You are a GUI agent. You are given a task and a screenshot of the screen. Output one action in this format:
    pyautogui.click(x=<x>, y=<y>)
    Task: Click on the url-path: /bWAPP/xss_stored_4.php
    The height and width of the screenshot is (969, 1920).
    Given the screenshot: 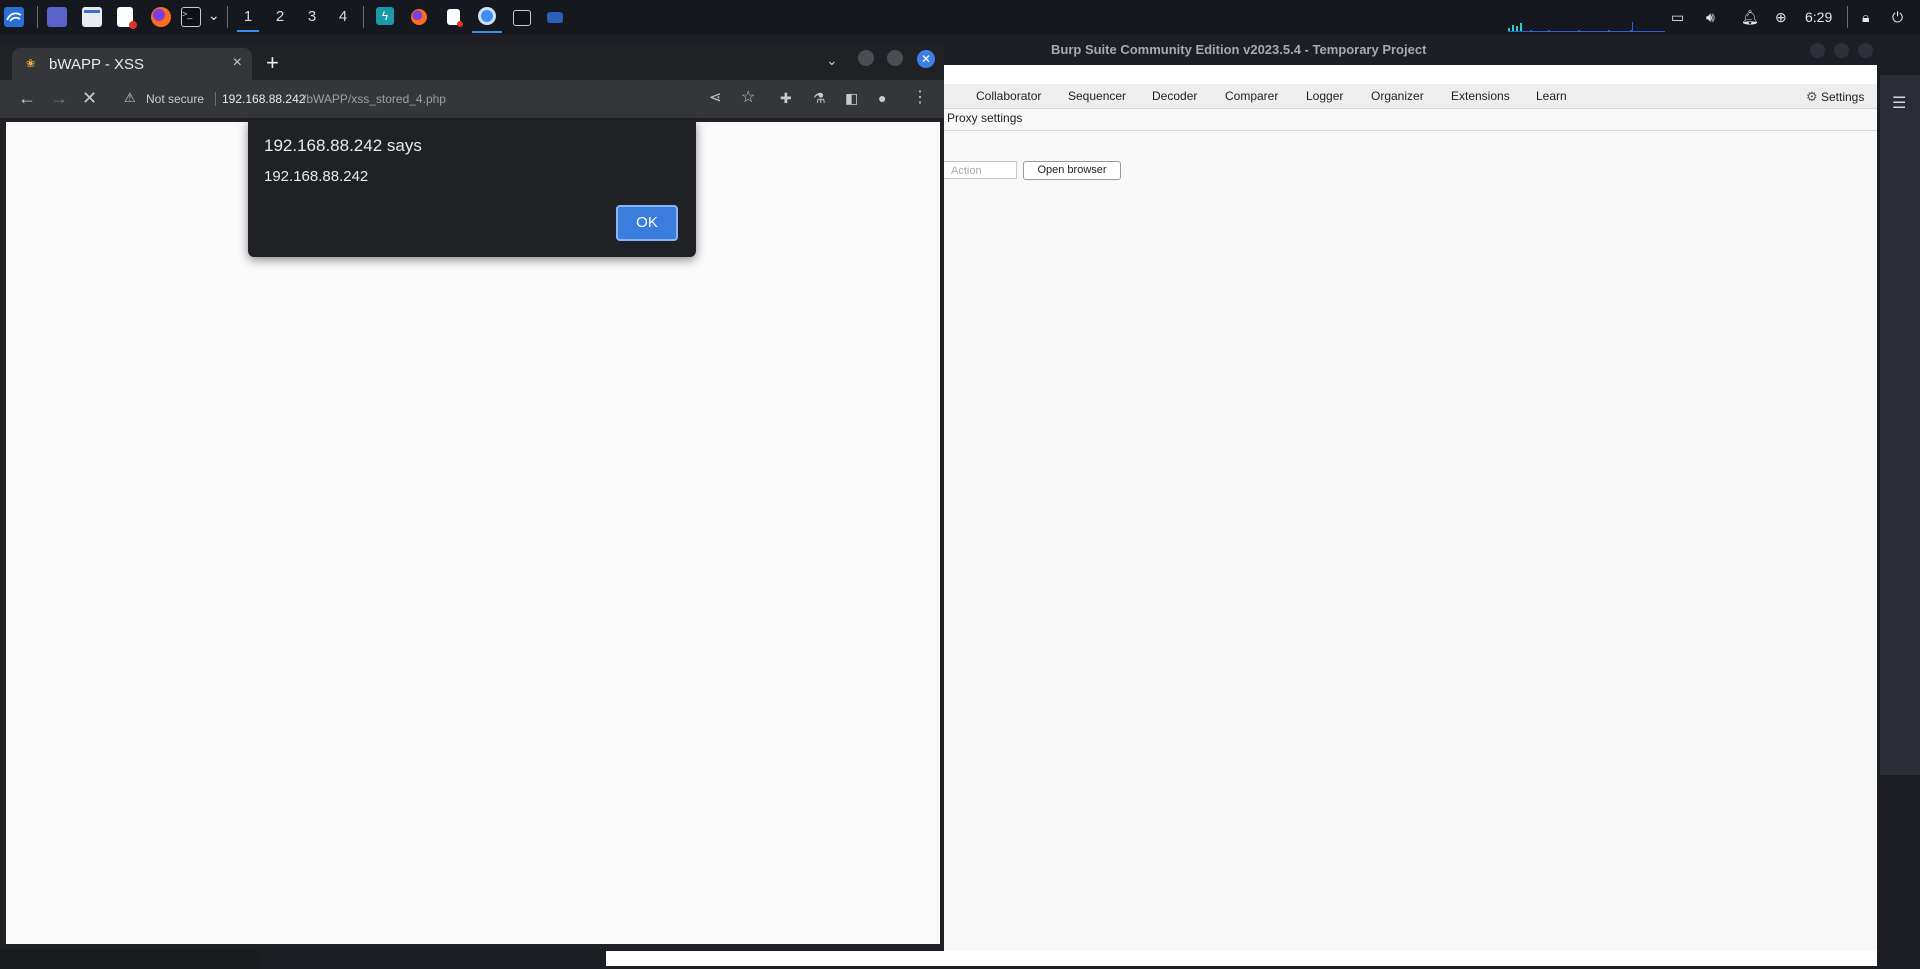 What is the action you would take?
    pyautogui.click(x=374, y=99)
    